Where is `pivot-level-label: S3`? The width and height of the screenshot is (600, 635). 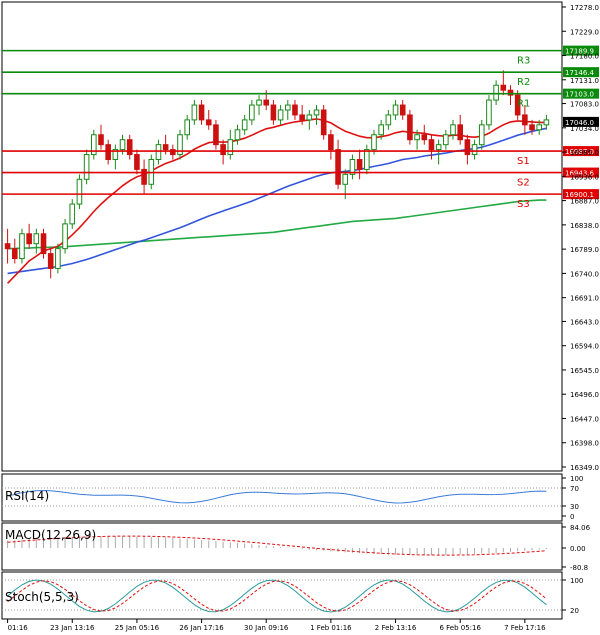
pivot-level-label: S3 is located at coordinates (523, 204).